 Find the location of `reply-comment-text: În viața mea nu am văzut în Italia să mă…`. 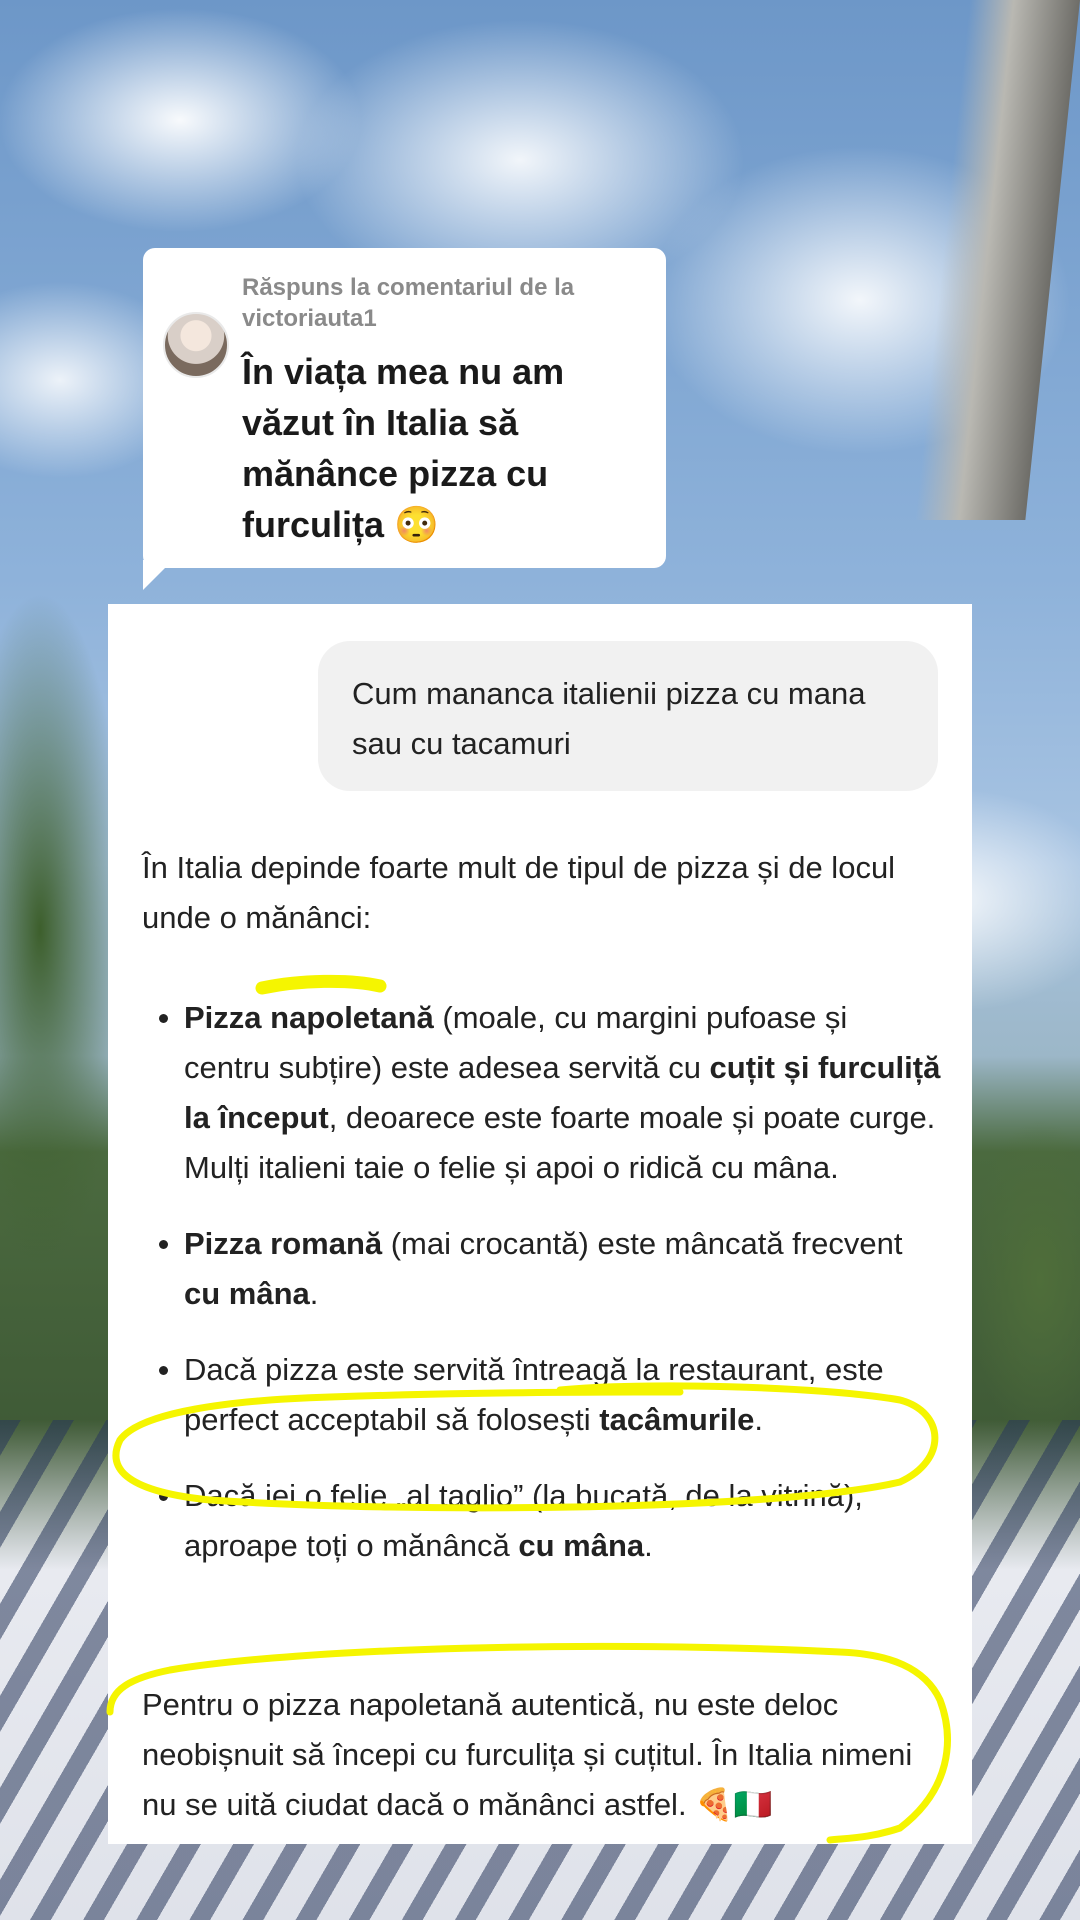

reply-comment-text: În viața mea nu am văzut în Italia să mă… is located at coordinates (403, 448).